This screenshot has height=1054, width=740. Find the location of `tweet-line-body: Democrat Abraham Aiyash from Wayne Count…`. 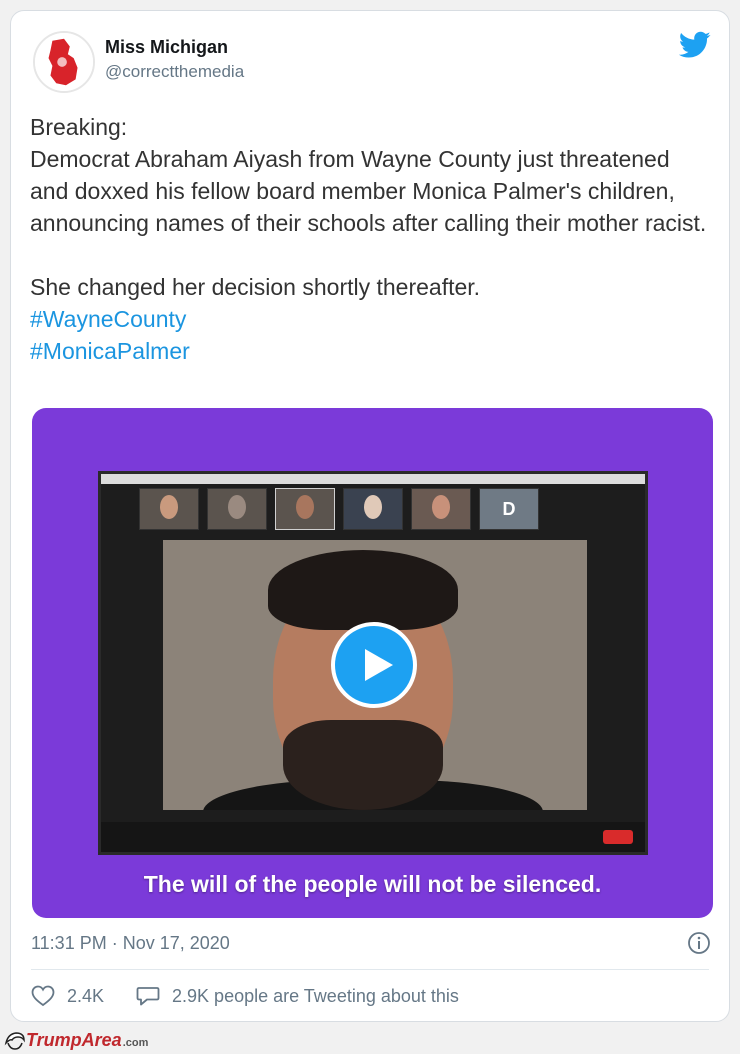

tweet-line-body: Democrat Abraham Aiyash from Wayne Count… is located at coordinates (368, 191).